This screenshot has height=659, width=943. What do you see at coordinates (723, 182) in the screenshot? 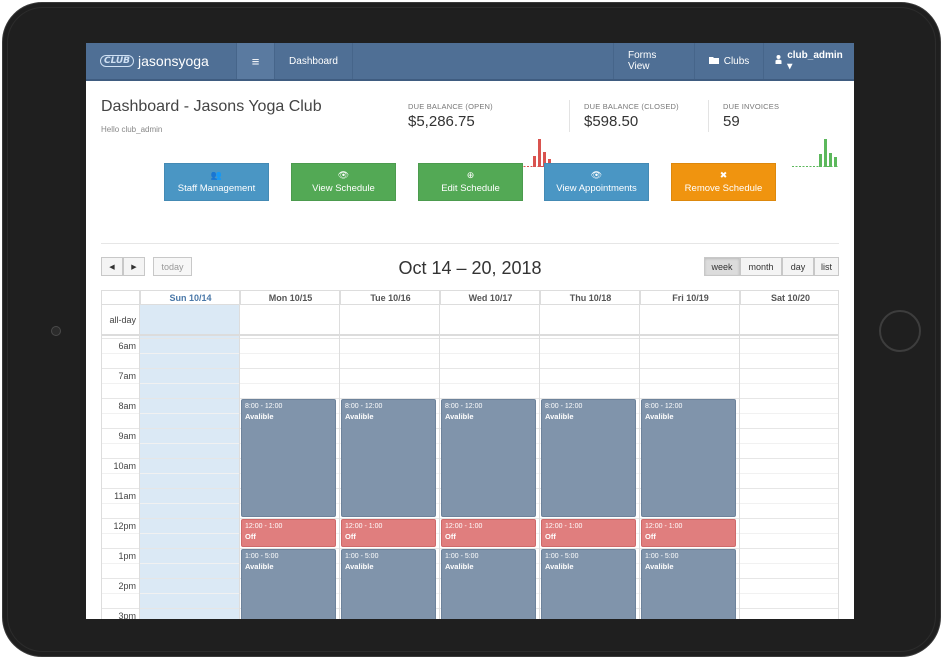
I see `remove-schedule-button: ✖ Remove Schedule` at bounding box center [723, 182].